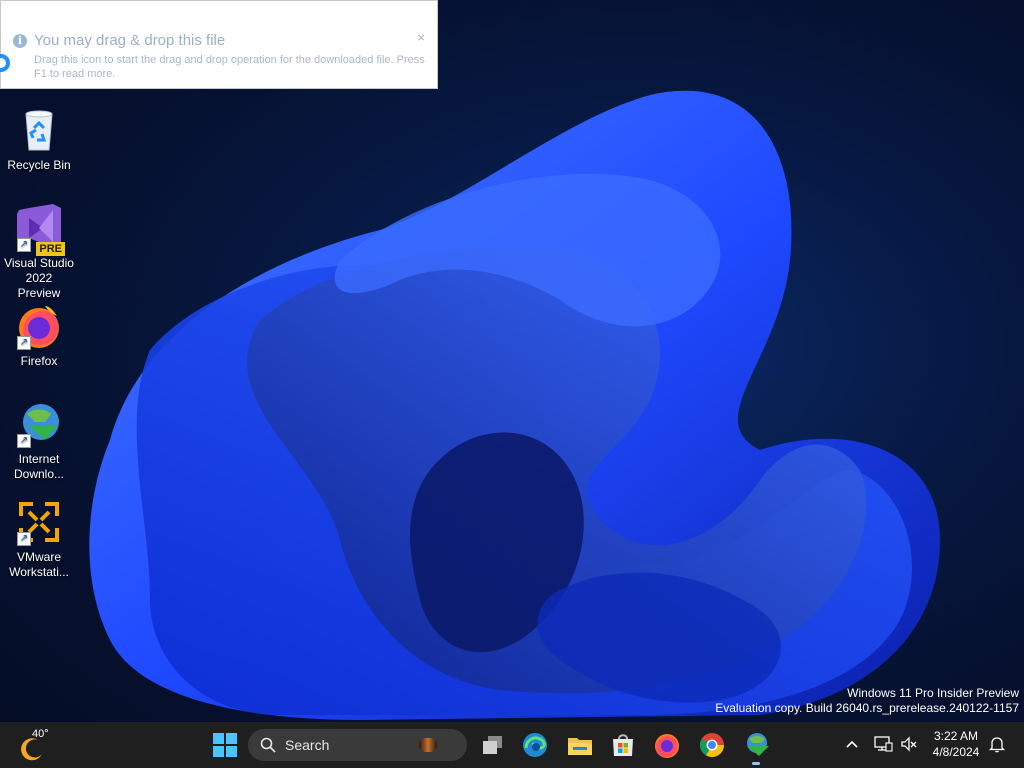 This screenshot has height=768, width=1024. What do you see at coordinates (40, 230) in the screenshot?
I see `visual-studio-icon: PRE ↗` at bounding box center [40, 230].